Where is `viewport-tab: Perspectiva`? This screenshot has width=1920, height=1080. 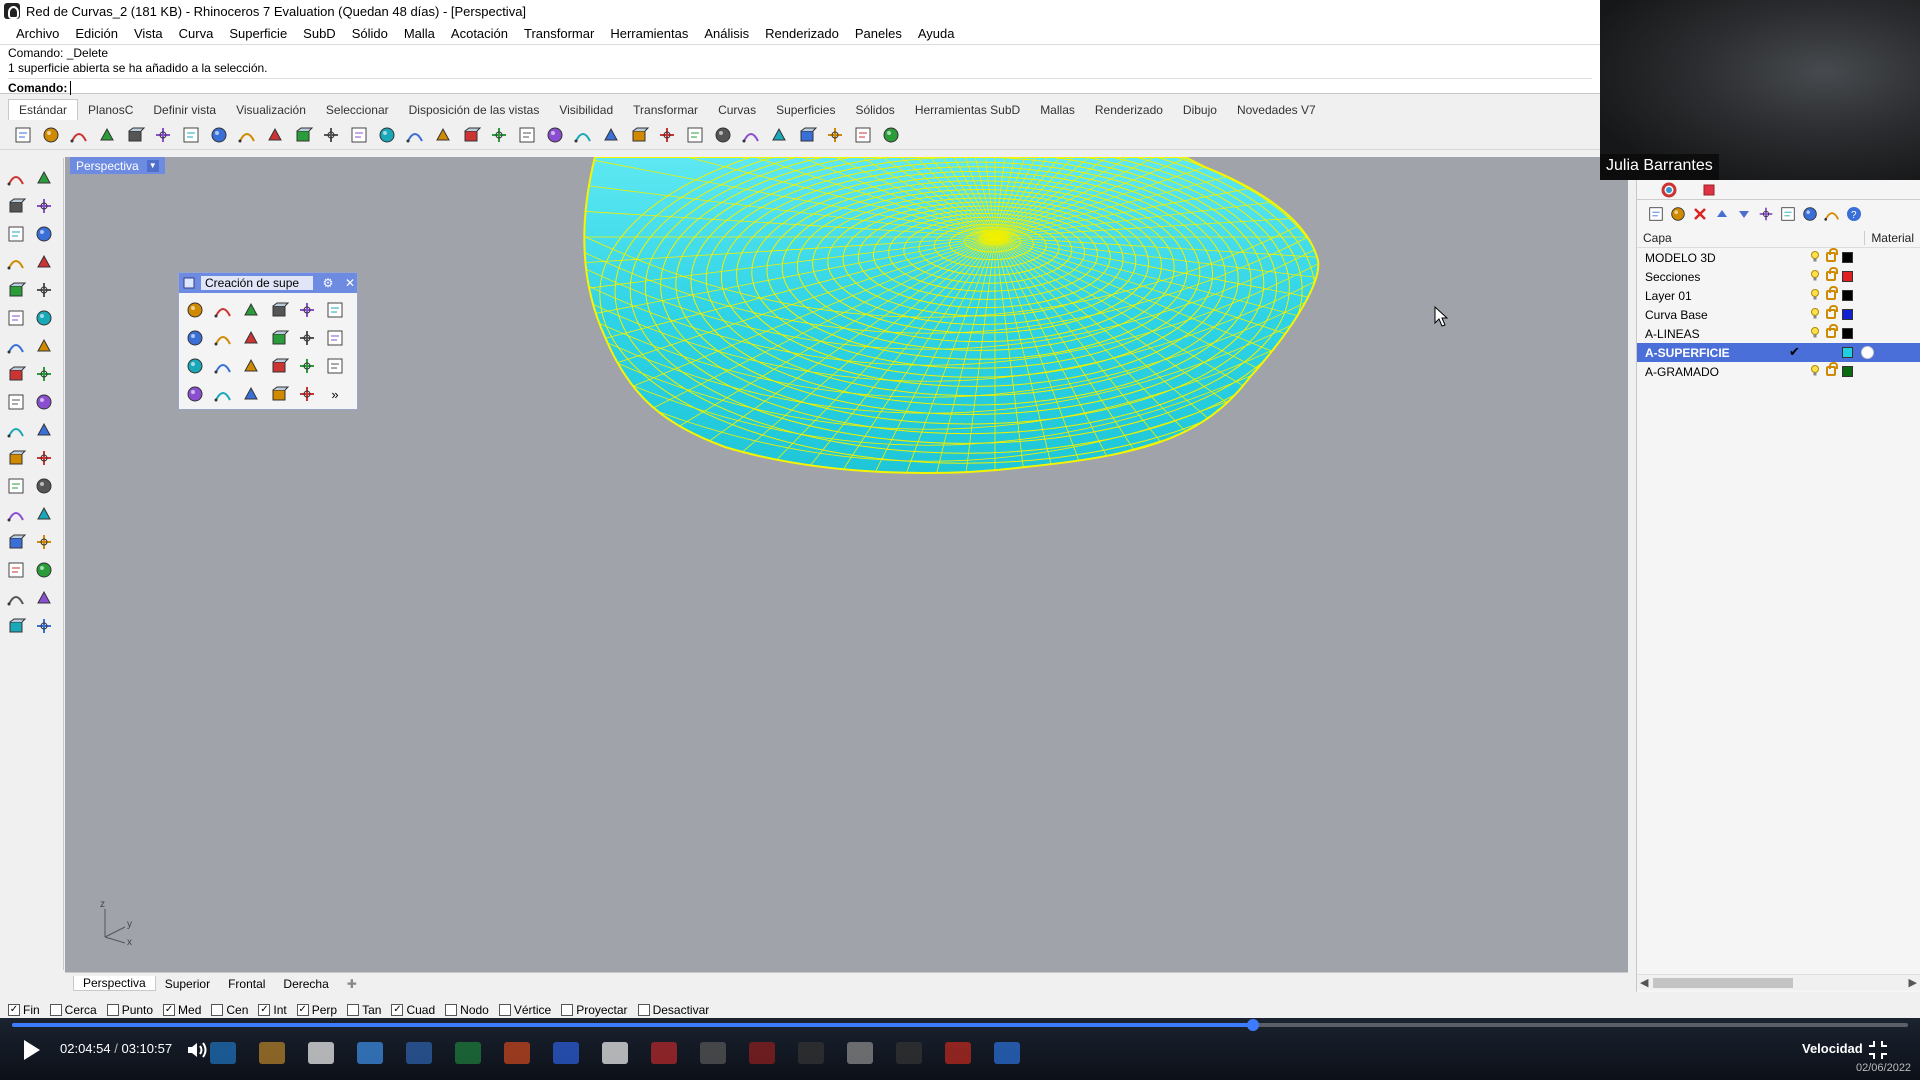
viewport-tab: Perspectiva is located at coordinates (114, 983).